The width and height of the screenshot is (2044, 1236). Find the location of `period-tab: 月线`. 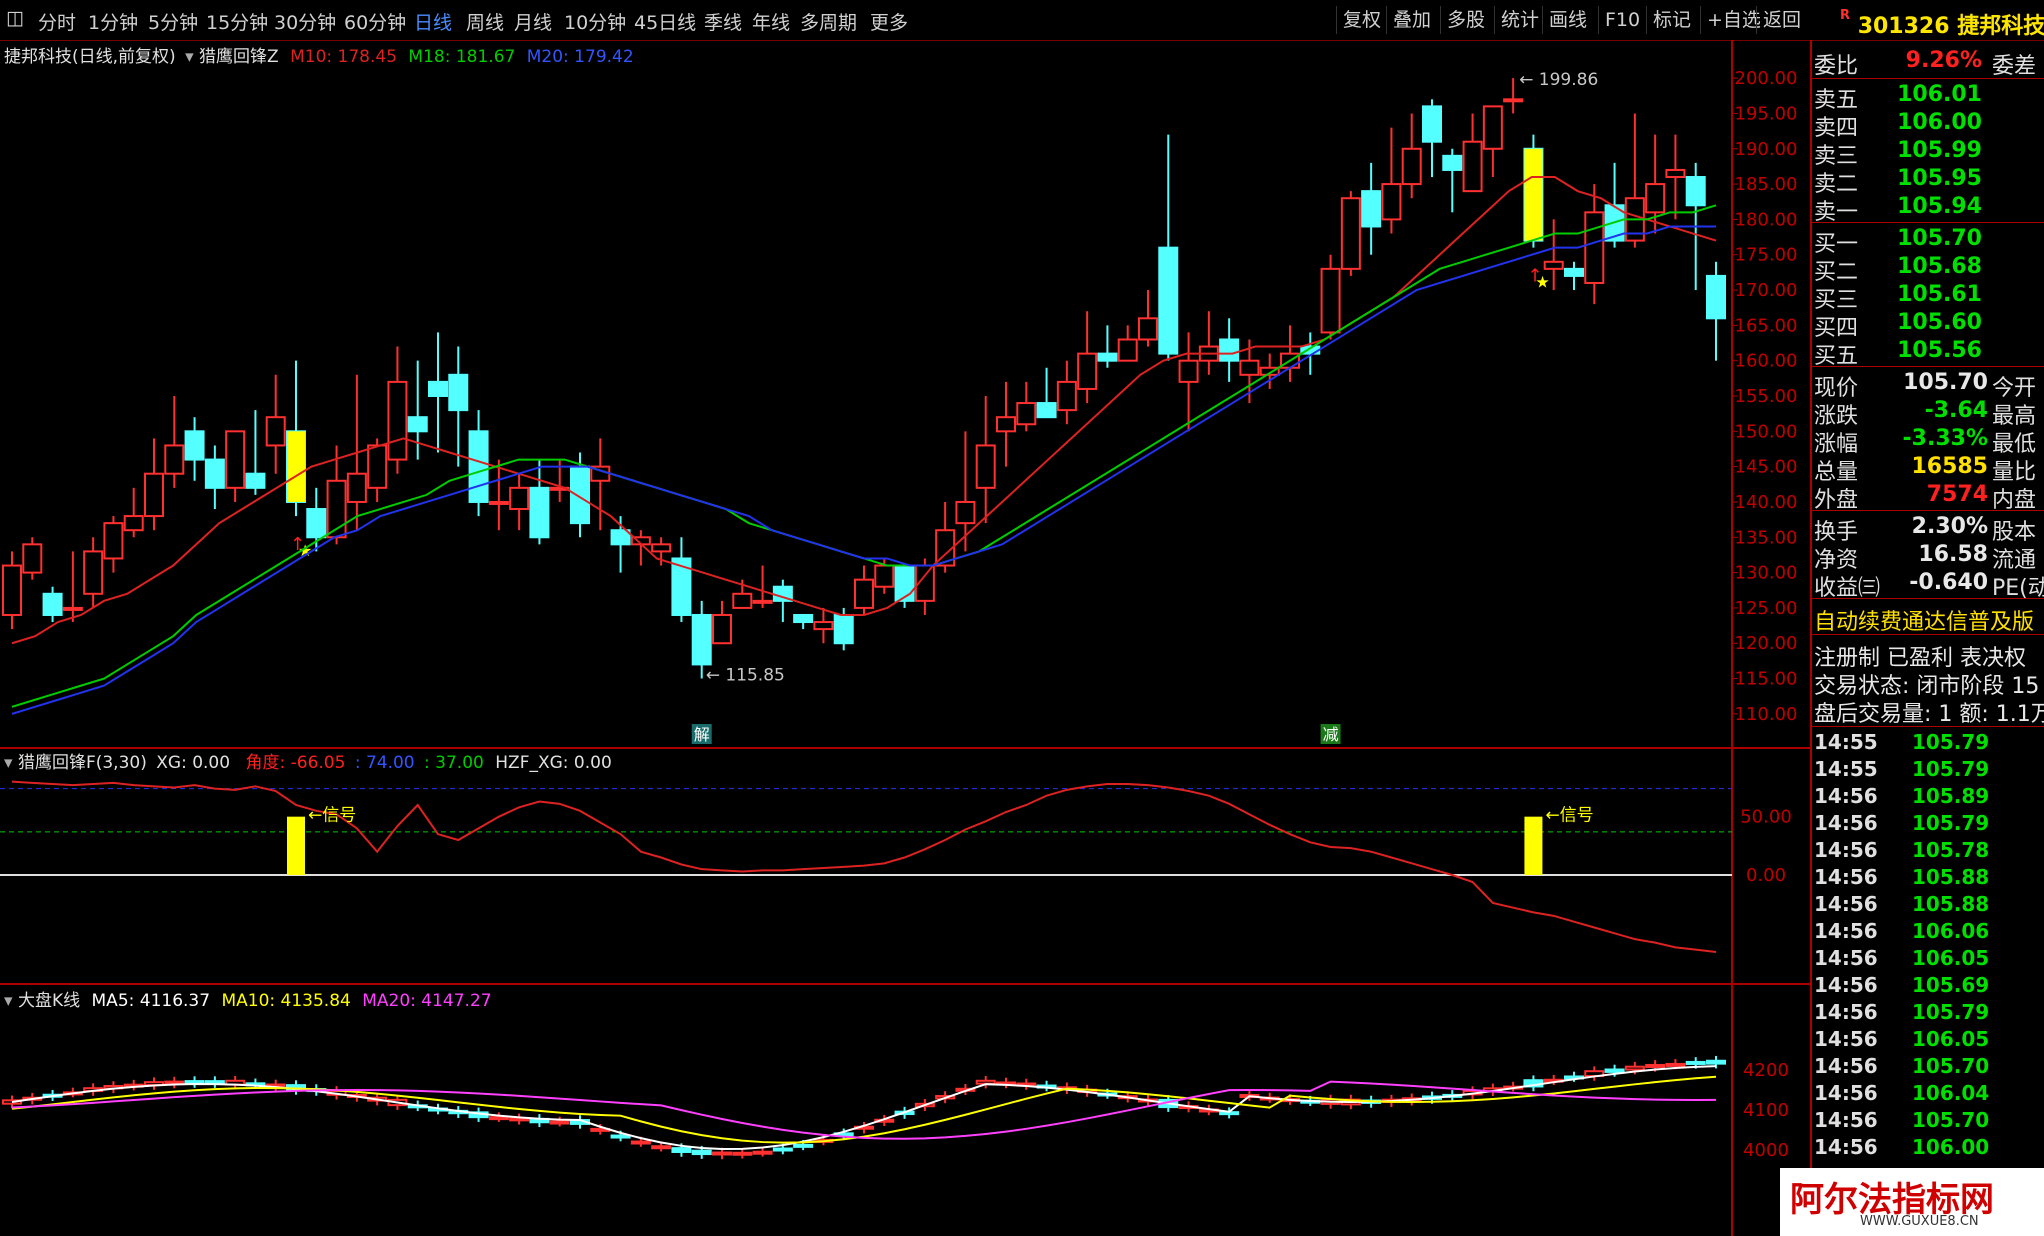

period-tab: 月线 is located at coordinates (533, 21).